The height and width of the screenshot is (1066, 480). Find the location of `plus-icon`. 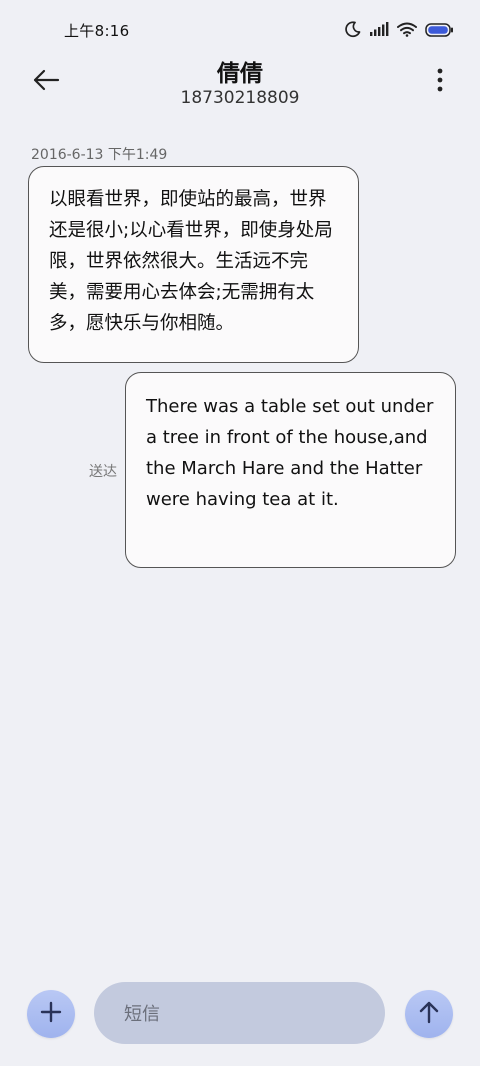

plus-icon is located at coordinates (51, 1014).